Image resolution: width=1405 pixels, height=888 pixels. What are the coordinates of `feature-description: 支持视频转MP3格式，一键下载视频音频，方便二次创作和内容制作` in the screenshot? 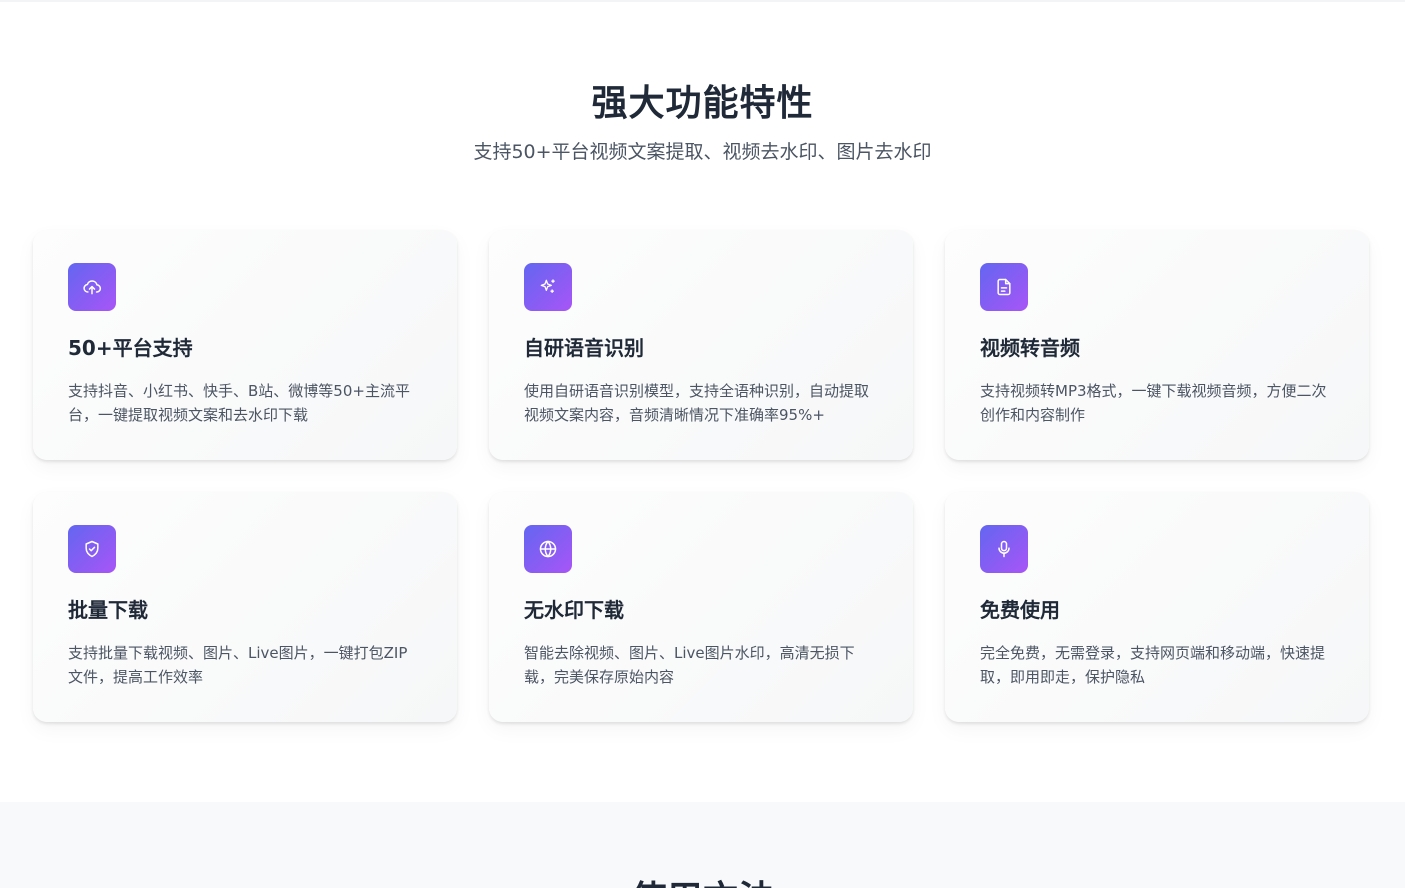 It's located at (1153, 403).